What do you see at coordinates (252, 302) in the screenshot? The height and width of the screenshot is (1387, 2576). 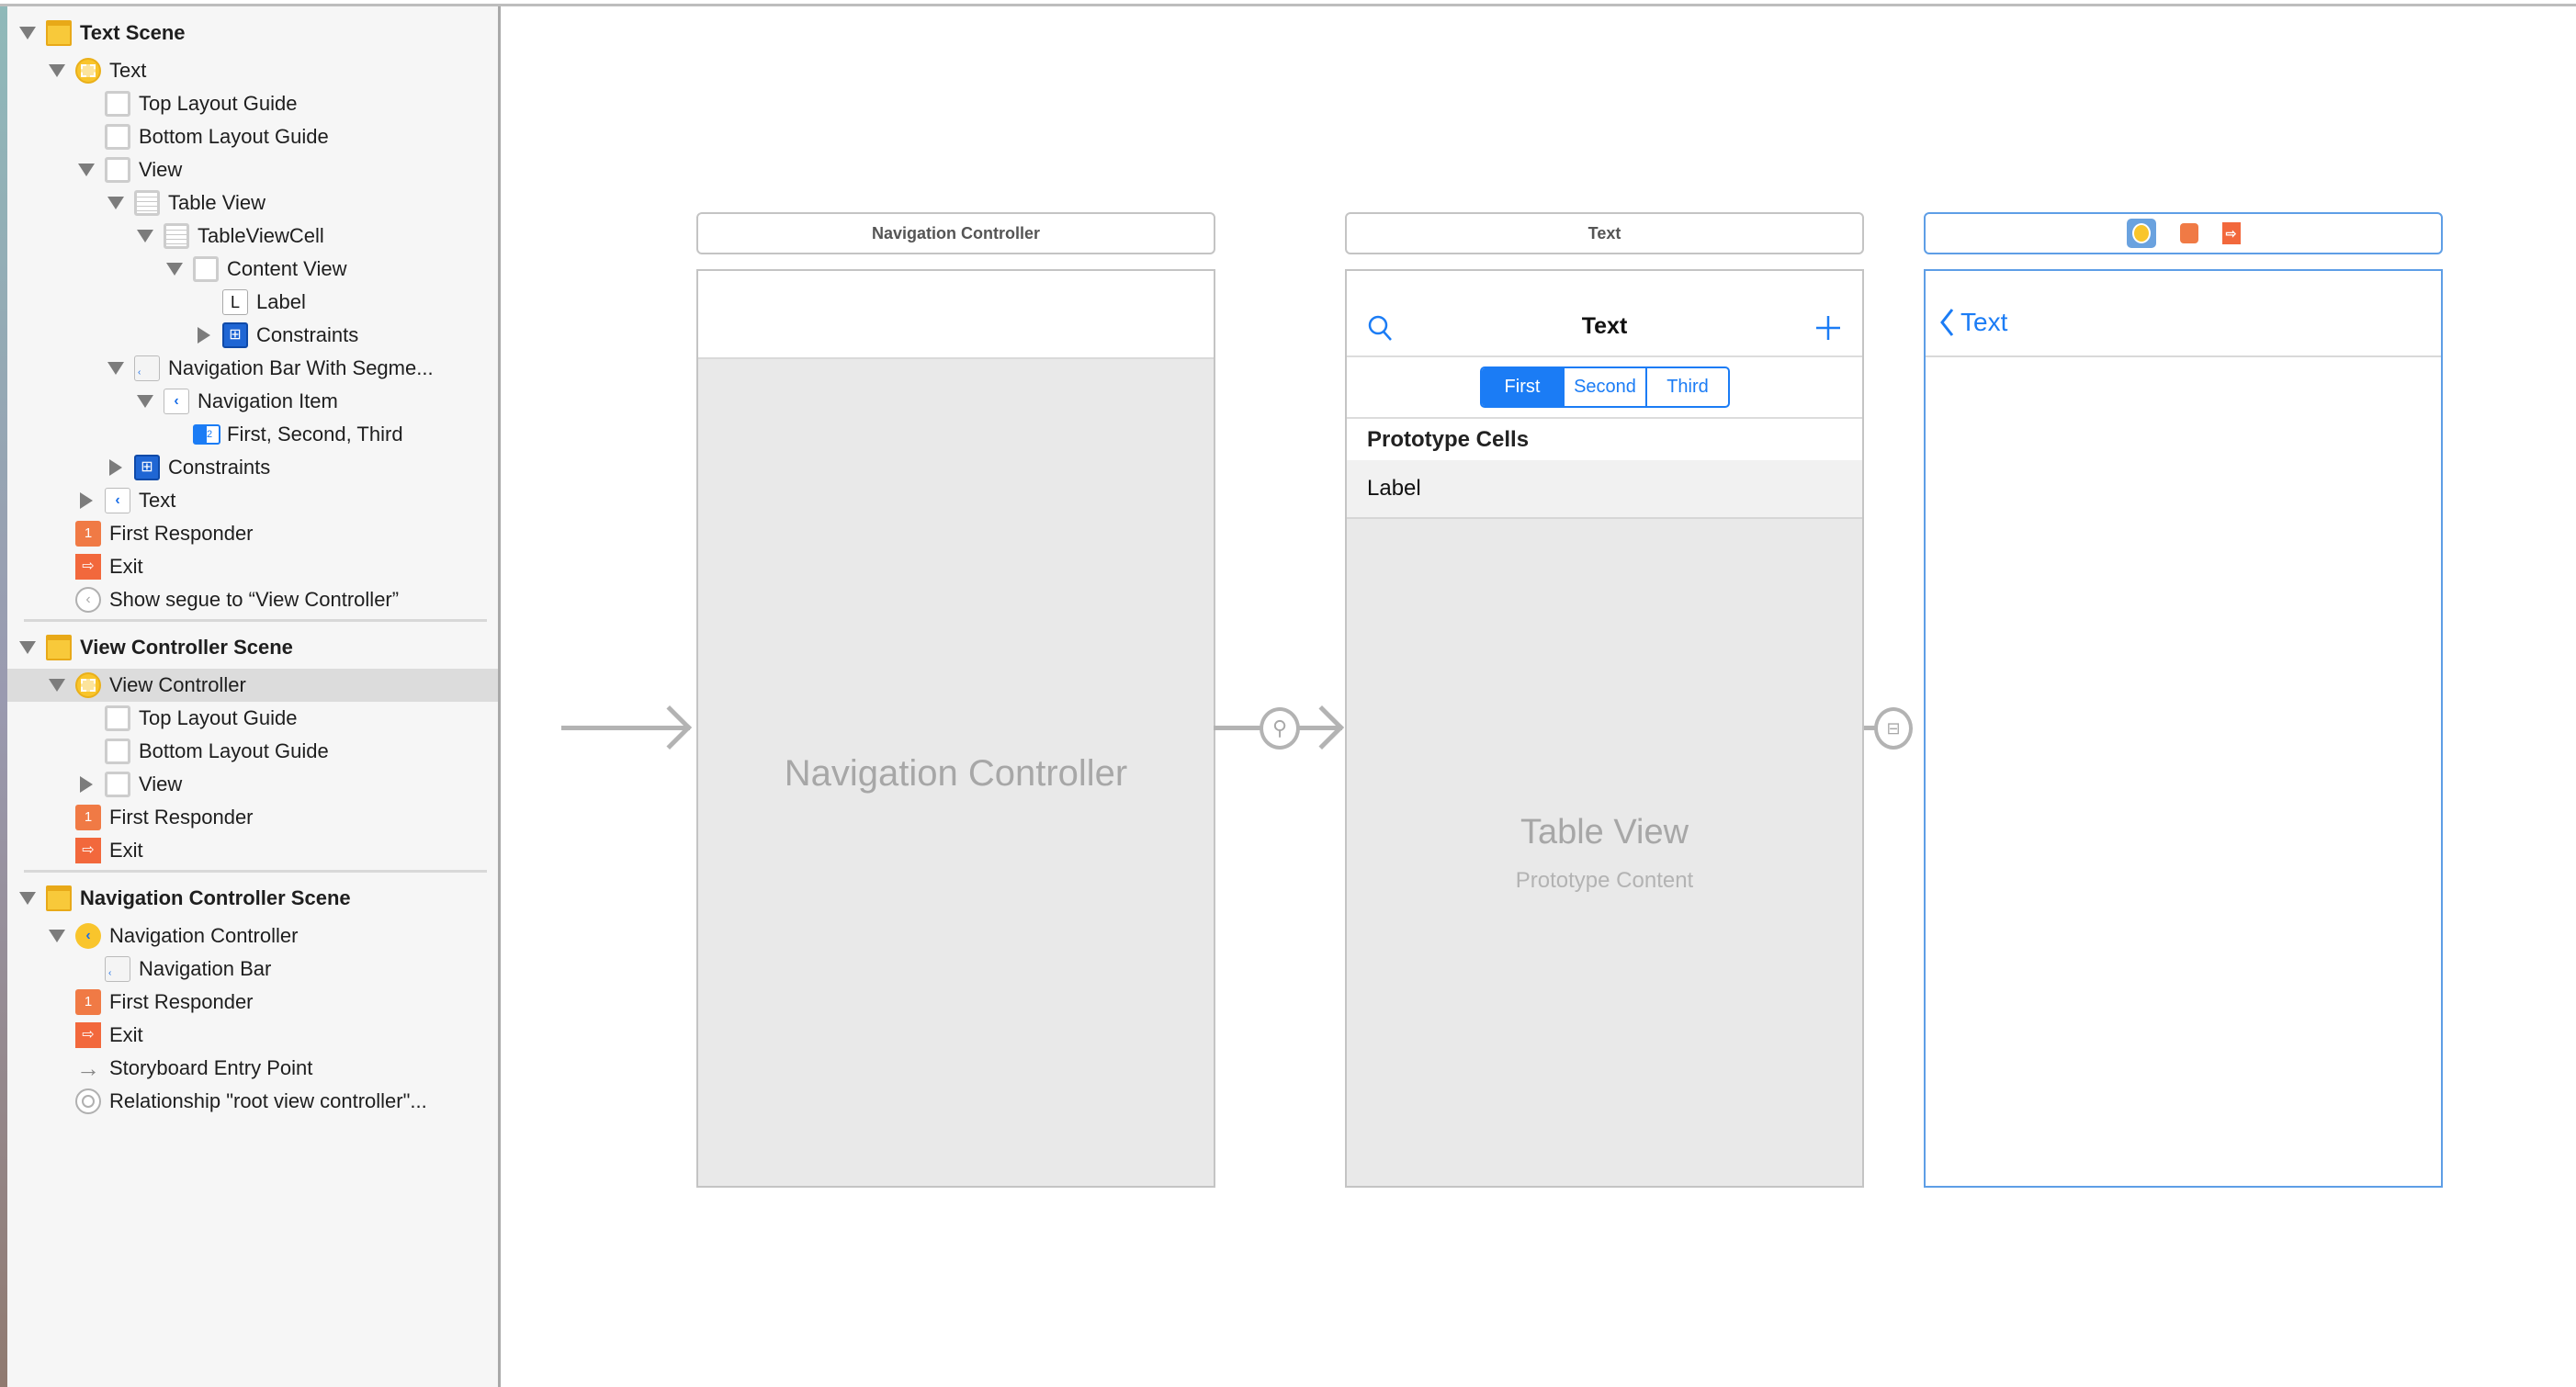 I see `outline-item: L Label` at bounding box center [252, 302].